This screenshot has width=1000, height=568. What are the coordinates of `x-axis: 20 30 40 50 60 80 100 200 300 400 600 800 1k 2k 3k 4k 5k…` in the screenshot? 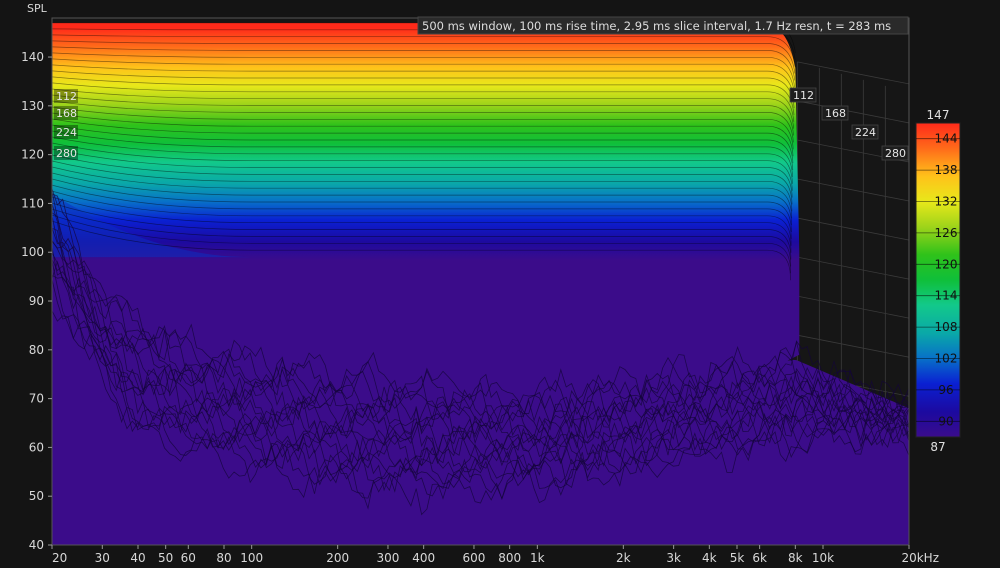 It's located at (495, 555).